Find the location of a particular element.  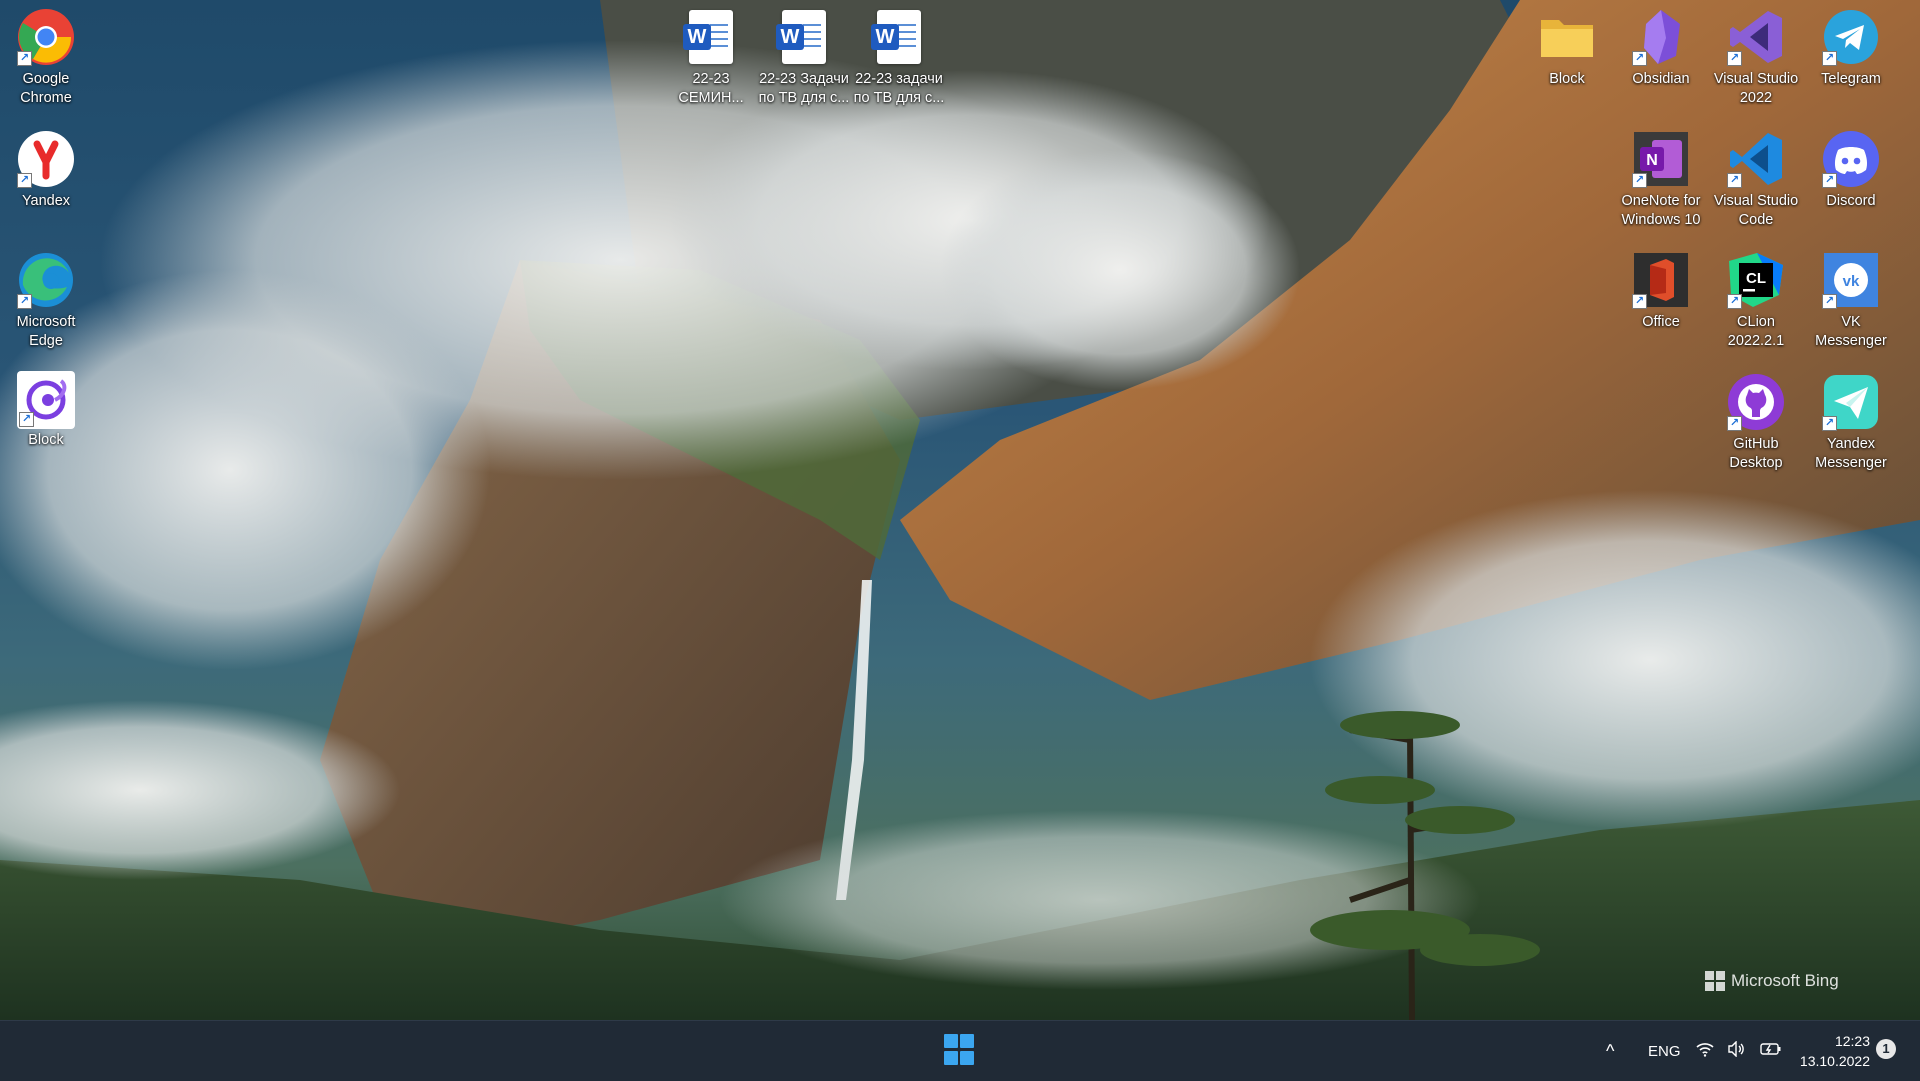

chrome-icon: ↗ is located at coordinates (46, 37).